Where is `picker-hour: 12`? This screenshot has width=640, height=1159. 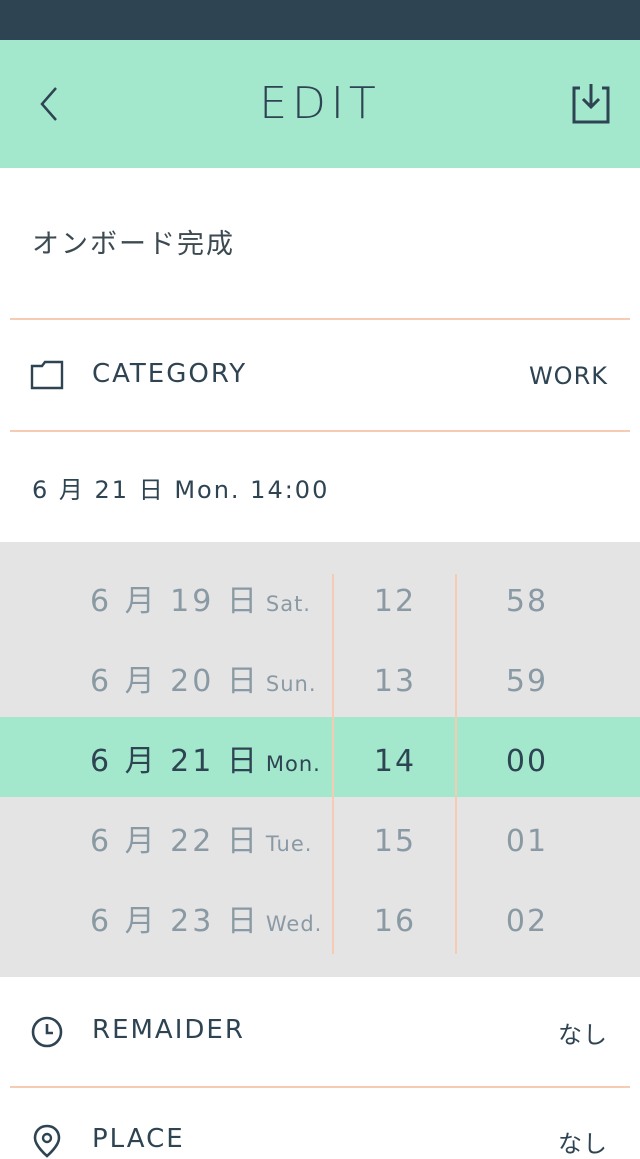 picker-hour: 12 is located at coordinates (395, 601).